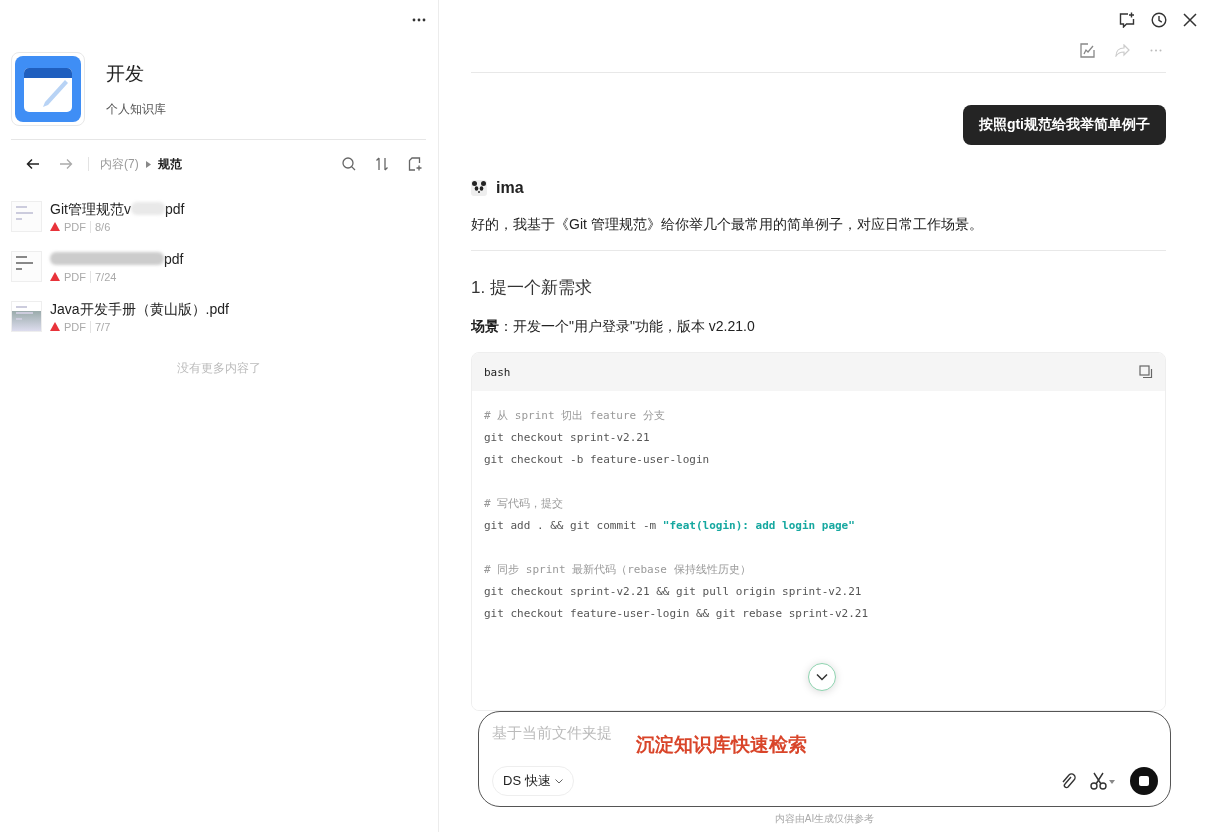  What do you see at coordinates (125, 73) in the screenshot?
I see `library-title: 开发` at bounding box center [125, 73].